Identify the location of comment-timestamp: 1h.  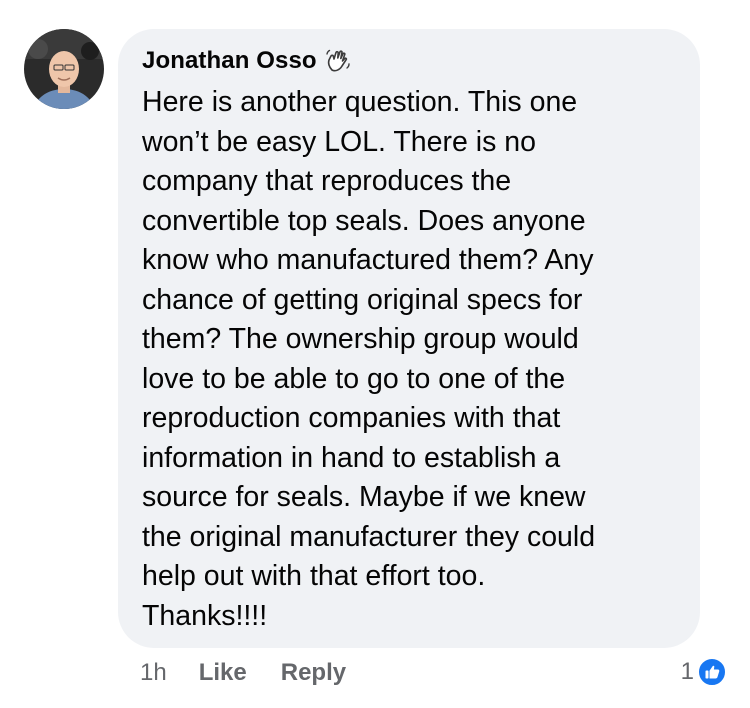
(153, 673).